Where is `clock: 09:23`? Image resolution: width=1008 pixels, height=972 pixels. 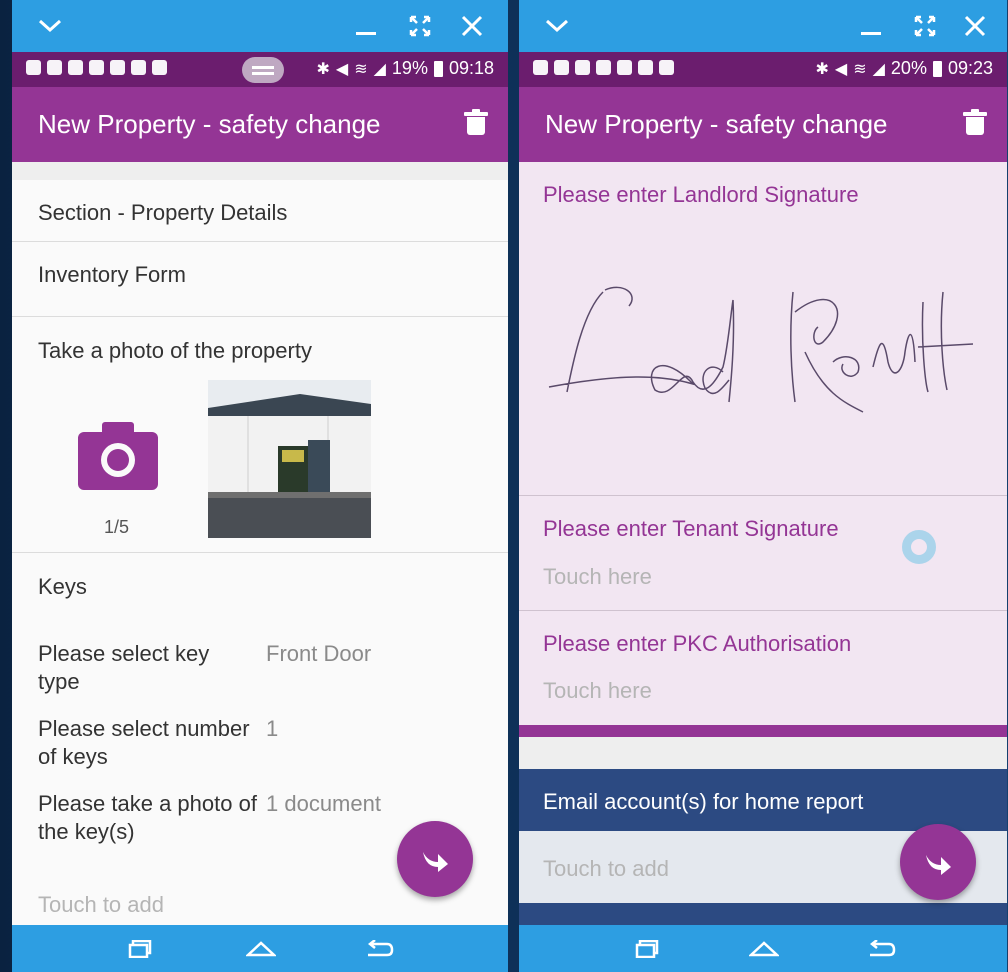 clock: 09:23 is located at coordinates (970, 68).